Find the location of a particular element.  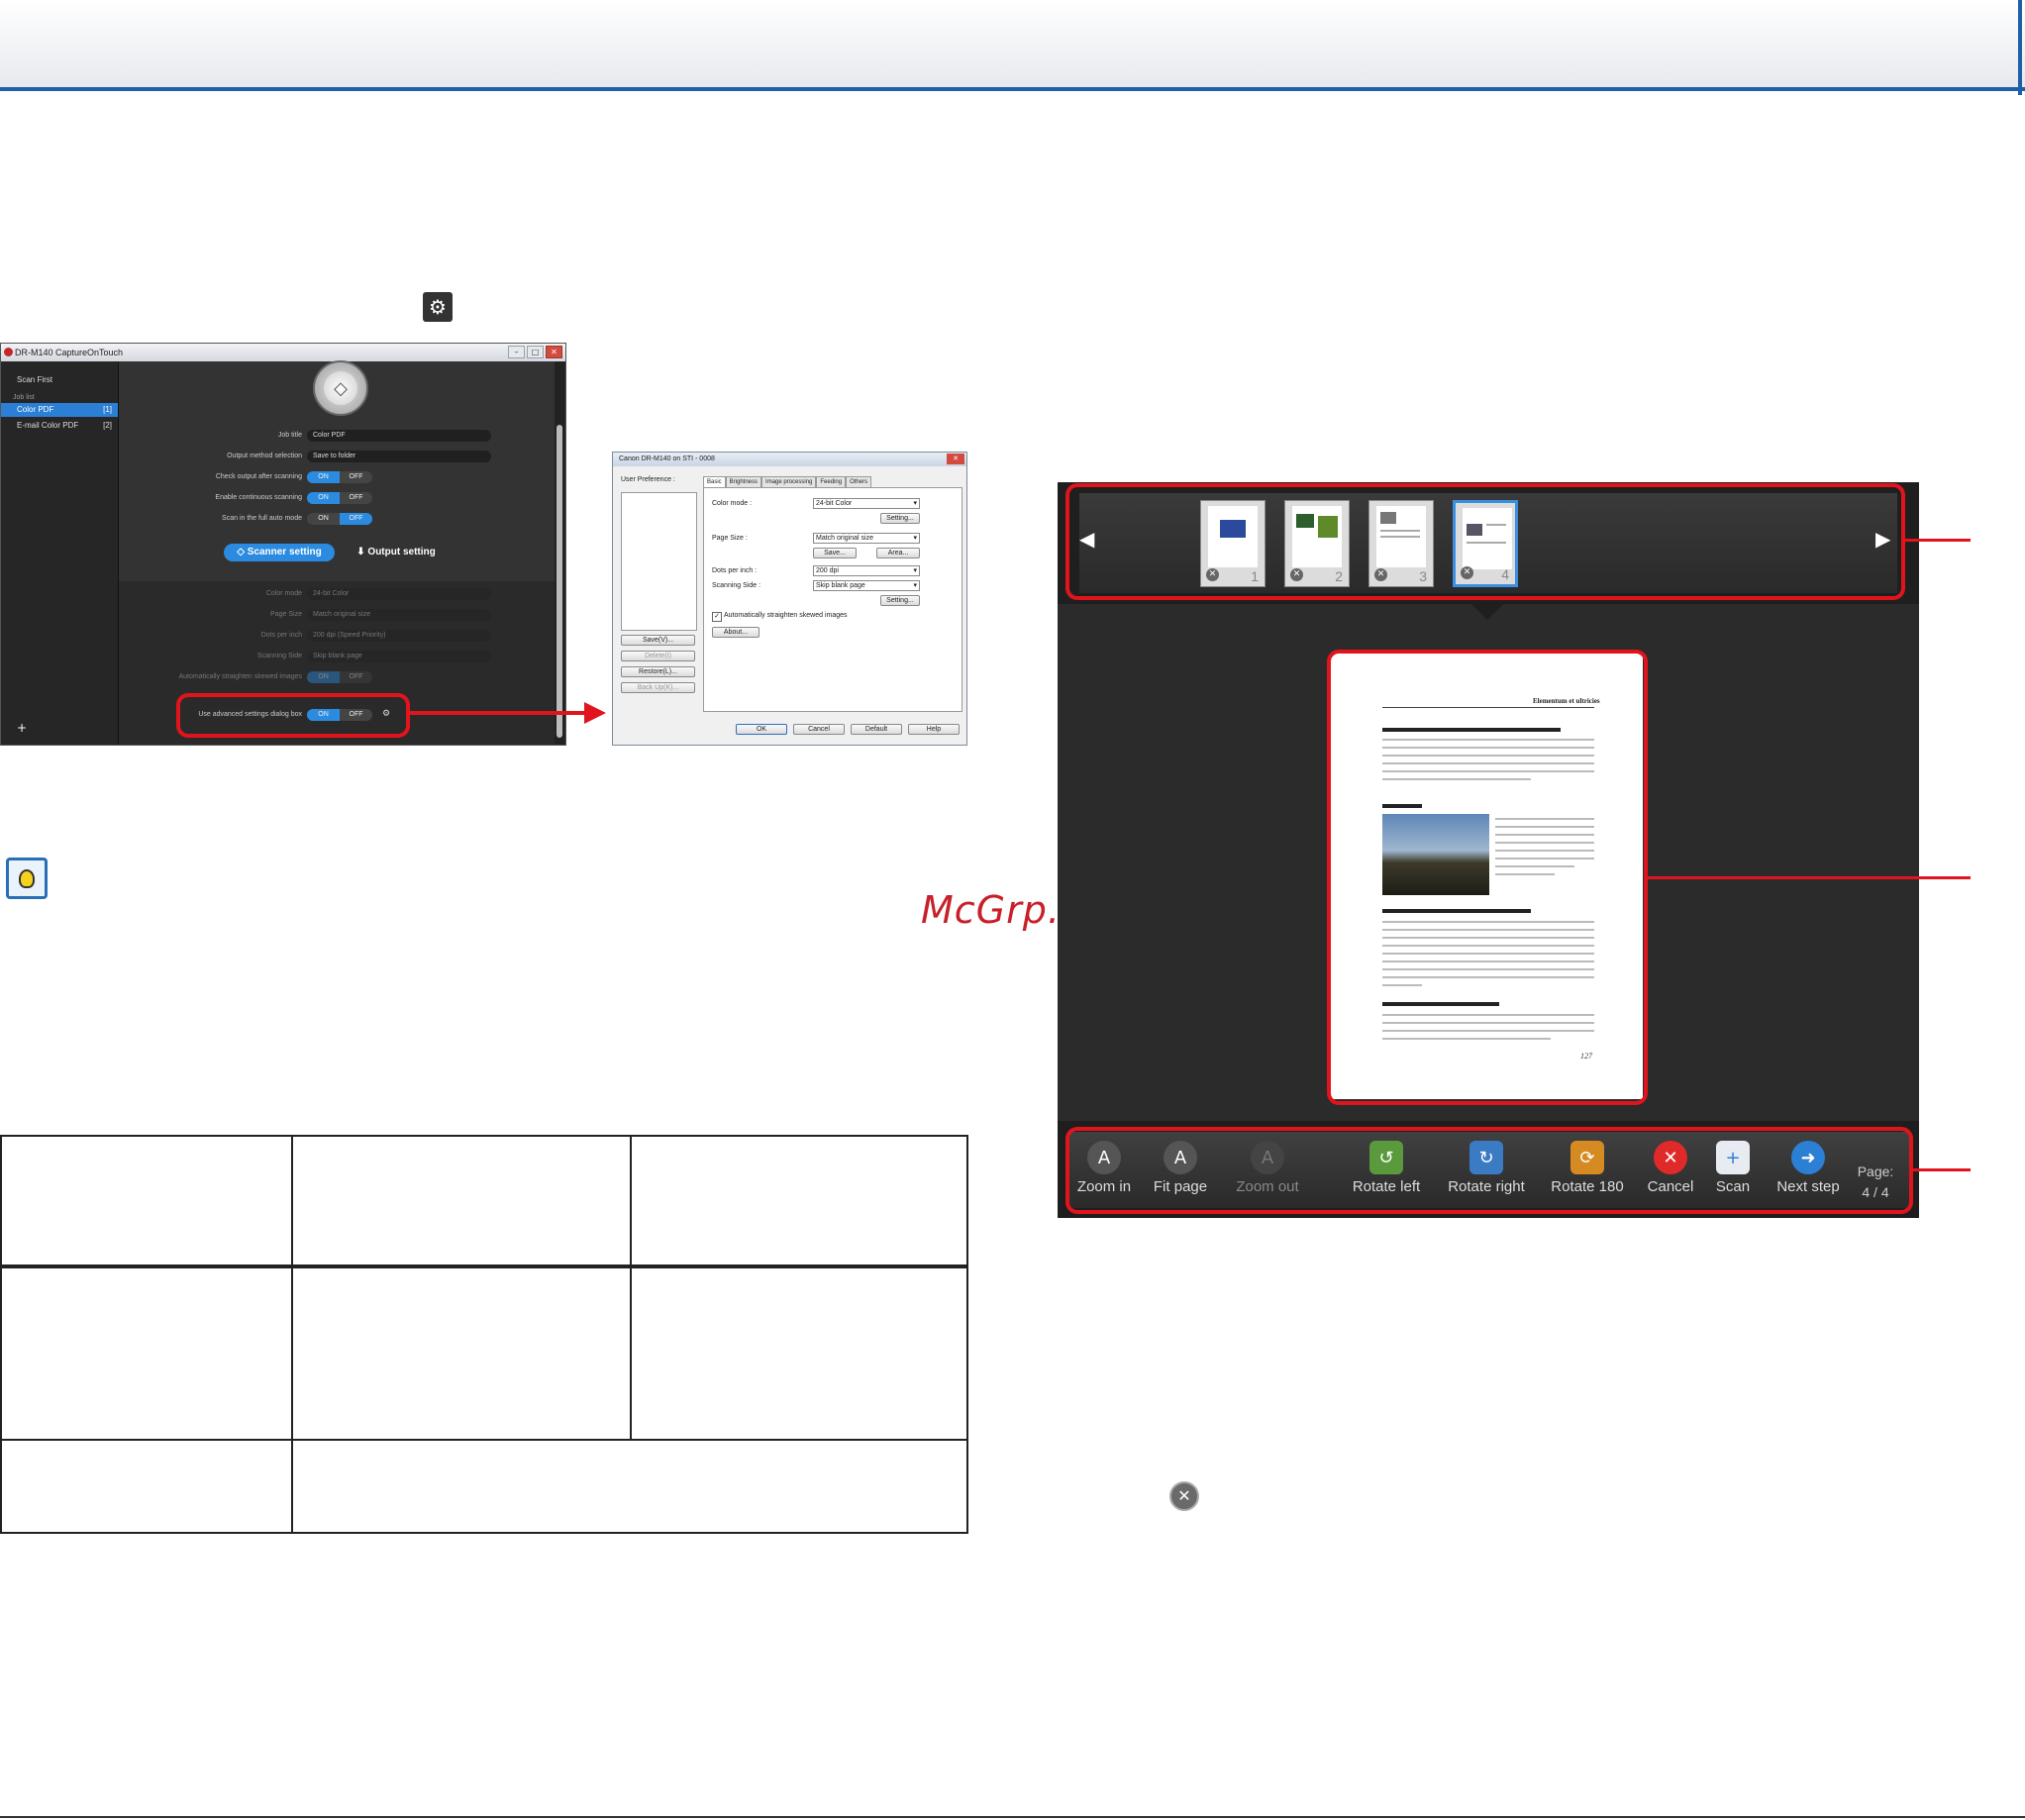

job-item-number: [2] is located at coordinates (107, 425).